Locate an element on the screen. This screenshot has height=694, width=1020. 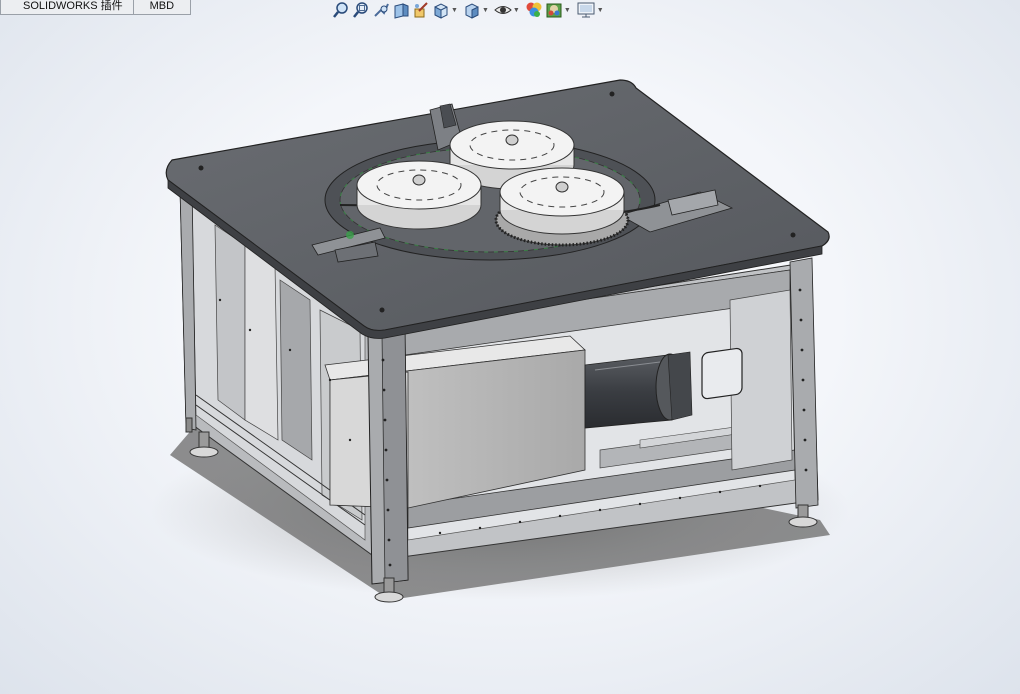
view-orientation-icon is located at coordinates (441, 11).